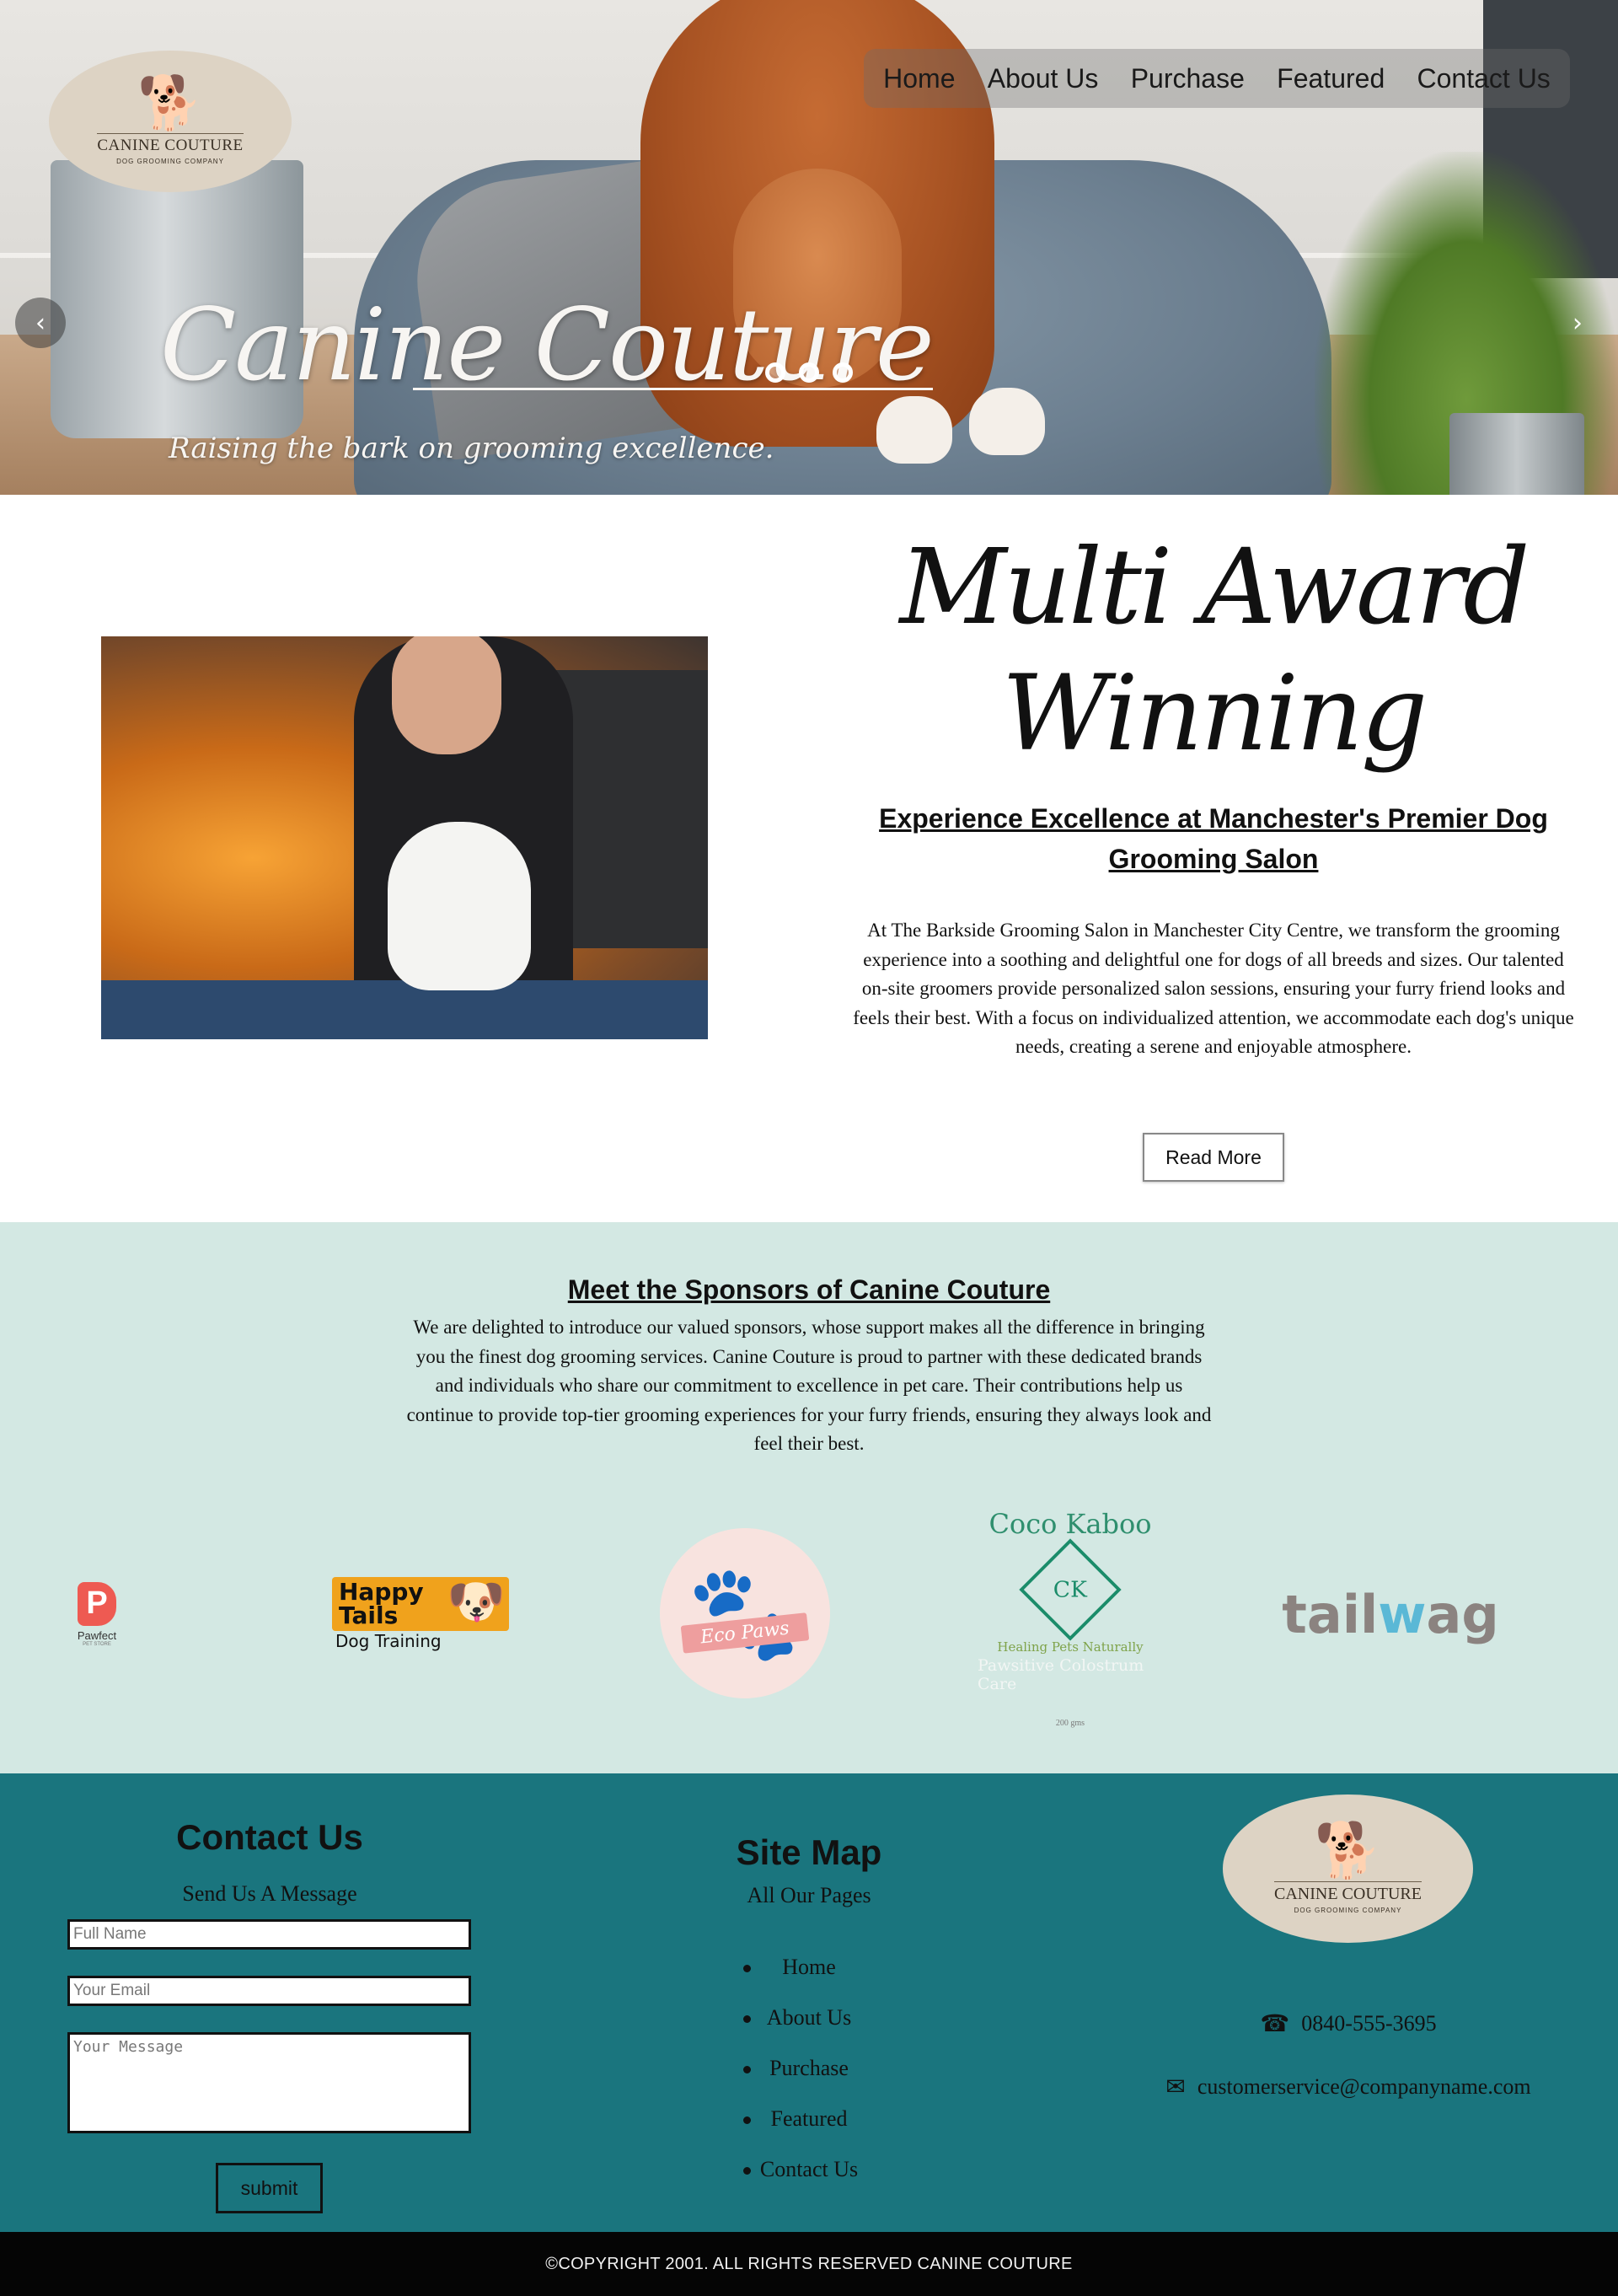 This screenshot has width=1618, height=2296. I want to click on sitemap-link-about-us: About Us, so click(809, 2017).